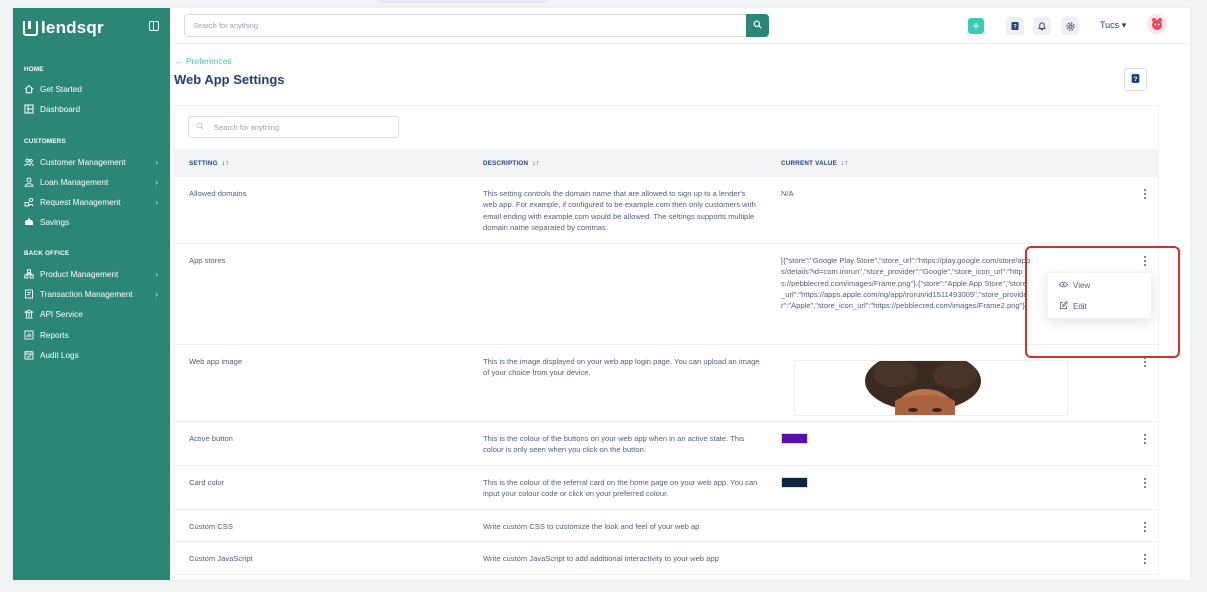  What do you see at coordinates (86, 294) in the screenshot?
I see `sidebar-item-label: Transaction Management` at bounding box center [86, 294].